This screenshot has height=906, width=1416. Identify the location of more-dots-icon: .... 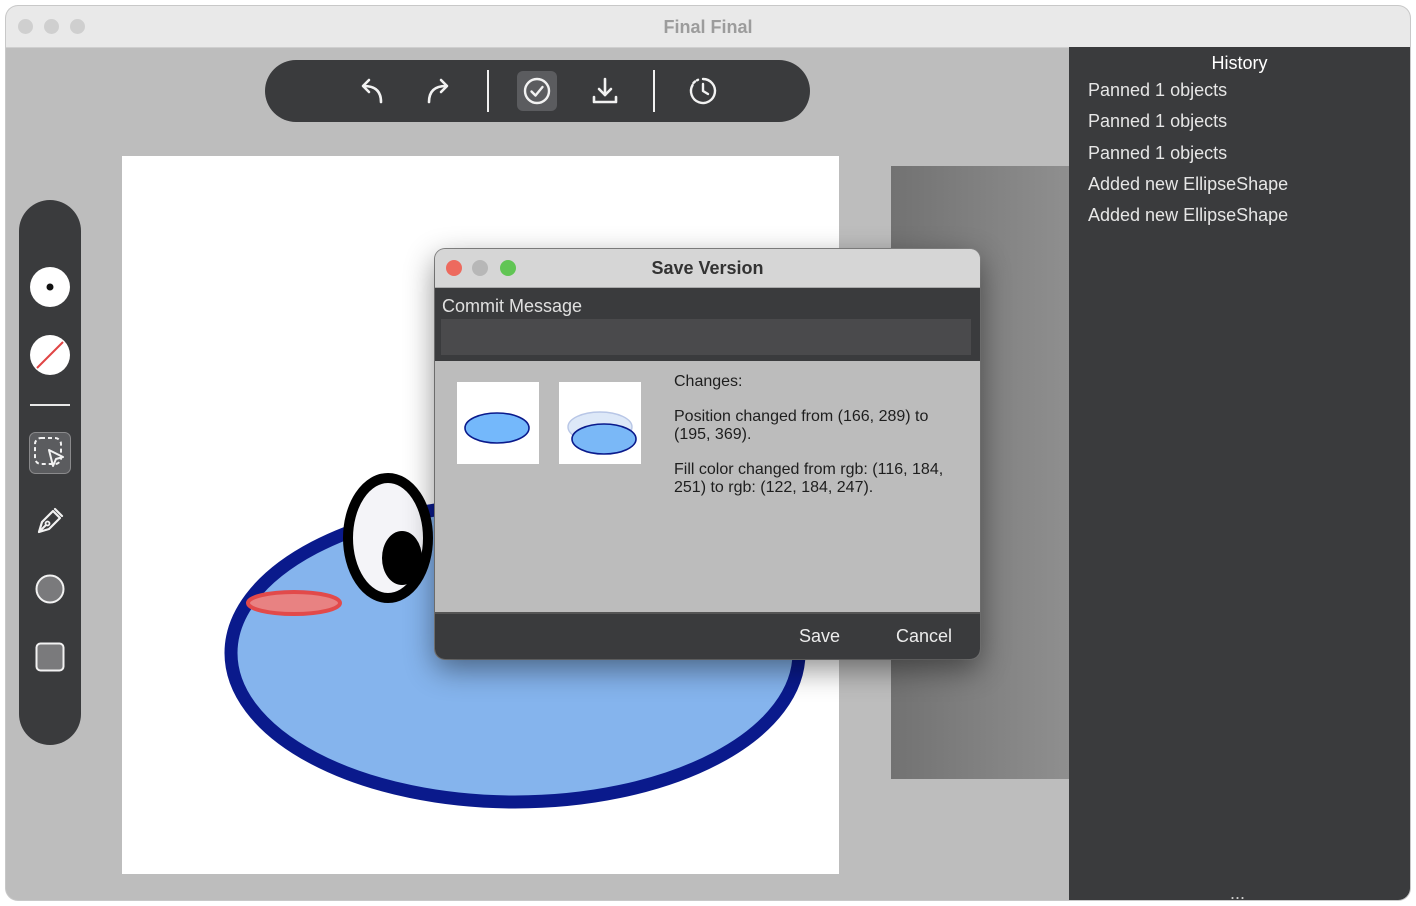
(1237, 891).